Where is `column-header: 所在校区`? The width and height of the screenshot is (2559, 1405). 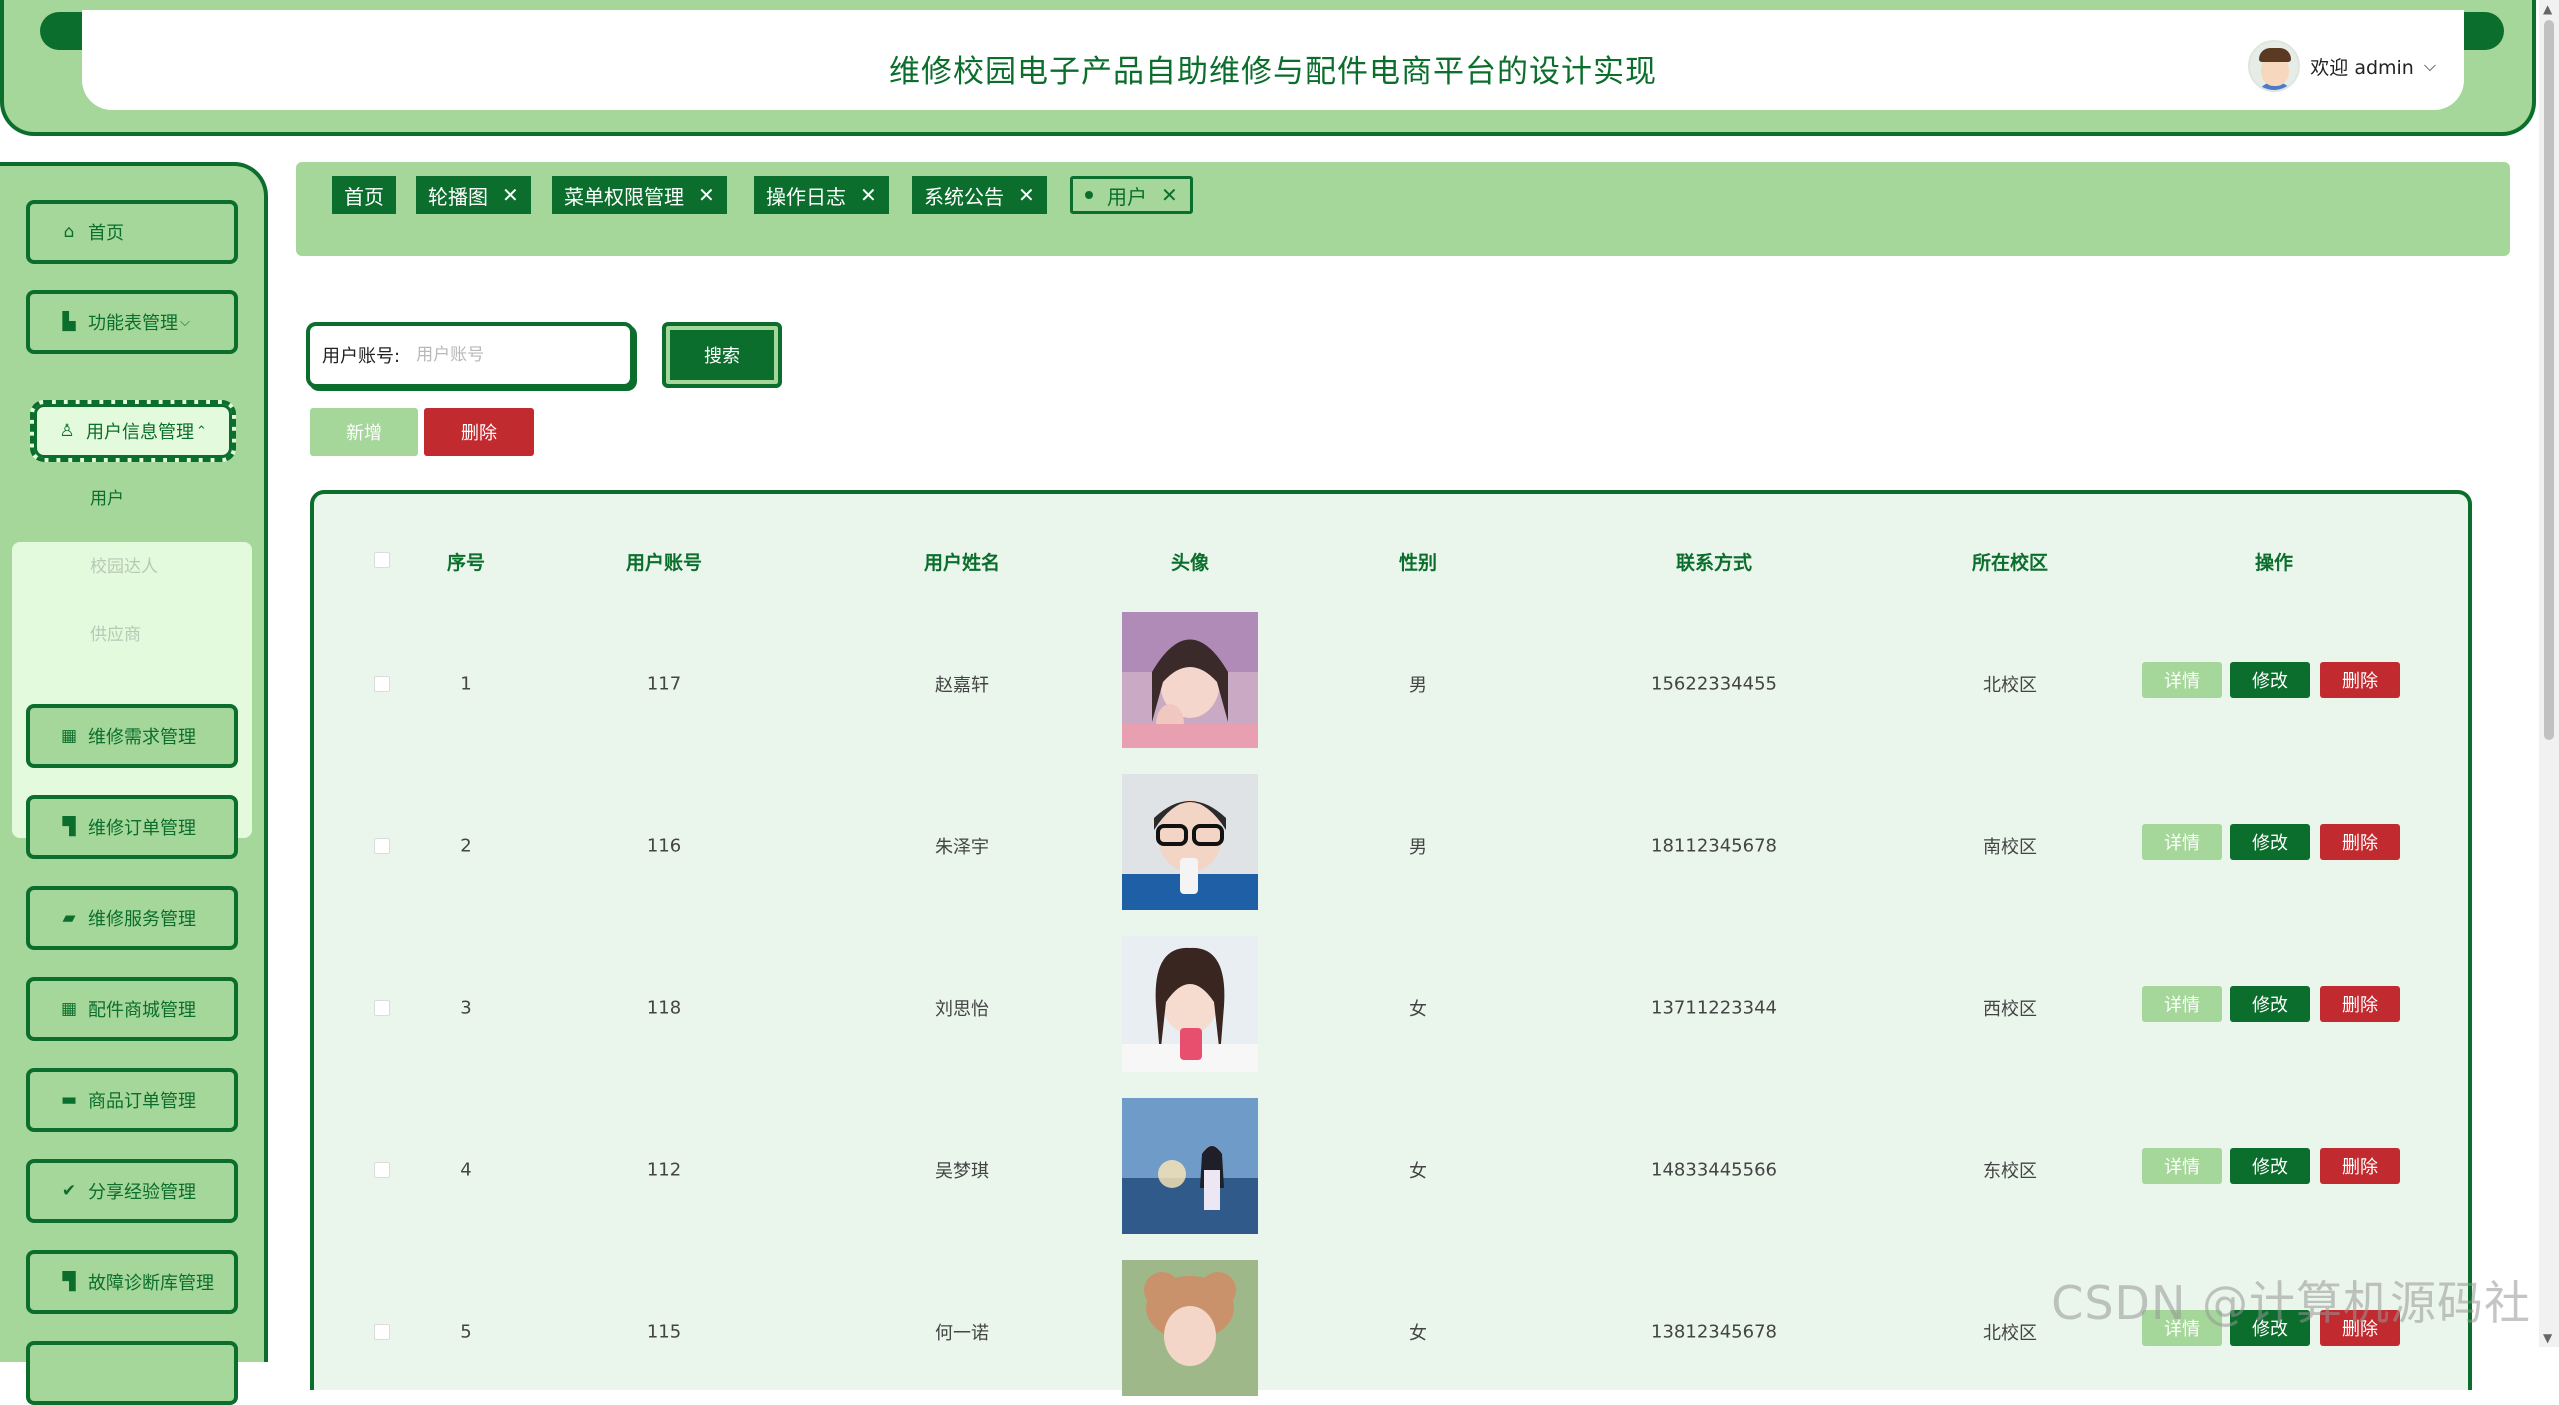
column-header: 所在校区 is located at coordinates (2010, 561).